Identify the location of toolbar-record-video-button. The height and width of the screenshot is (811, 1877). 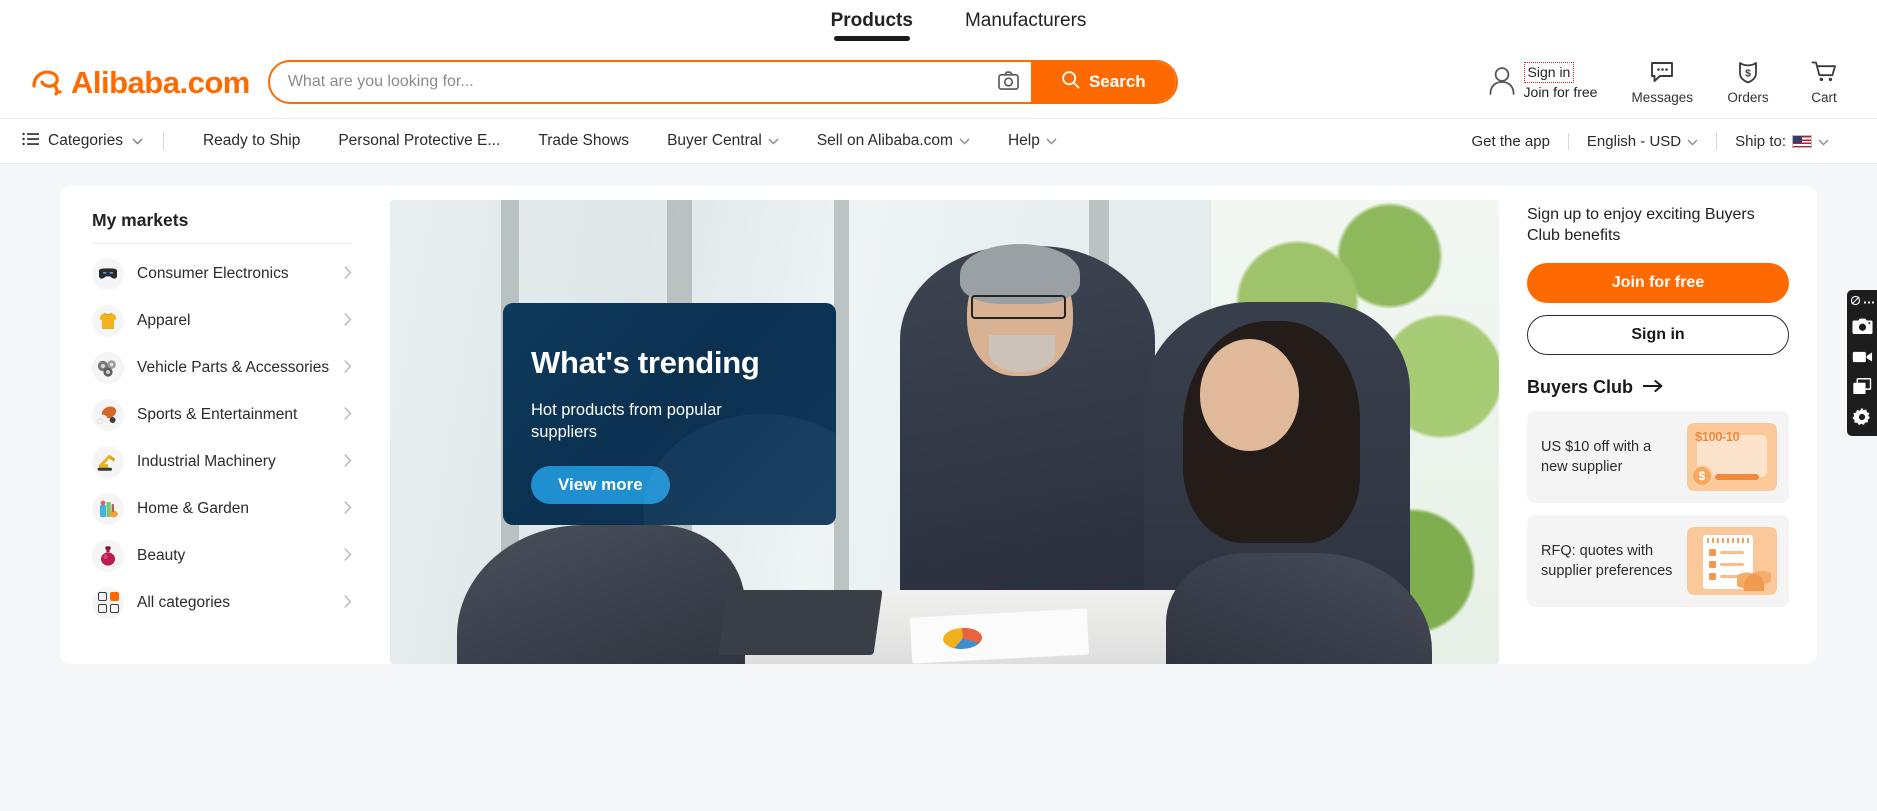
(1862, 359).